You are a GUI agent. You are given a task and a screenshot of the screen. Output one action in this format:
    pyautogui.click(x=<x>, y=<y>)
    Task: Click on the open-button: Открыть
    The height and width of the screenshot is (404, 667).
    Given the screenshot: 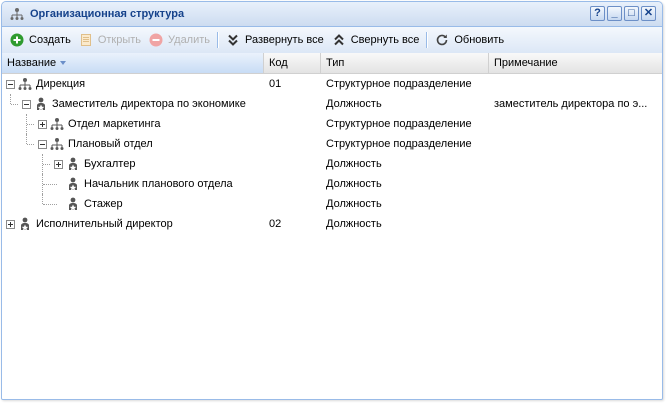 What is the action you would take?
    pyautogui.click(x=110, y=40)
    